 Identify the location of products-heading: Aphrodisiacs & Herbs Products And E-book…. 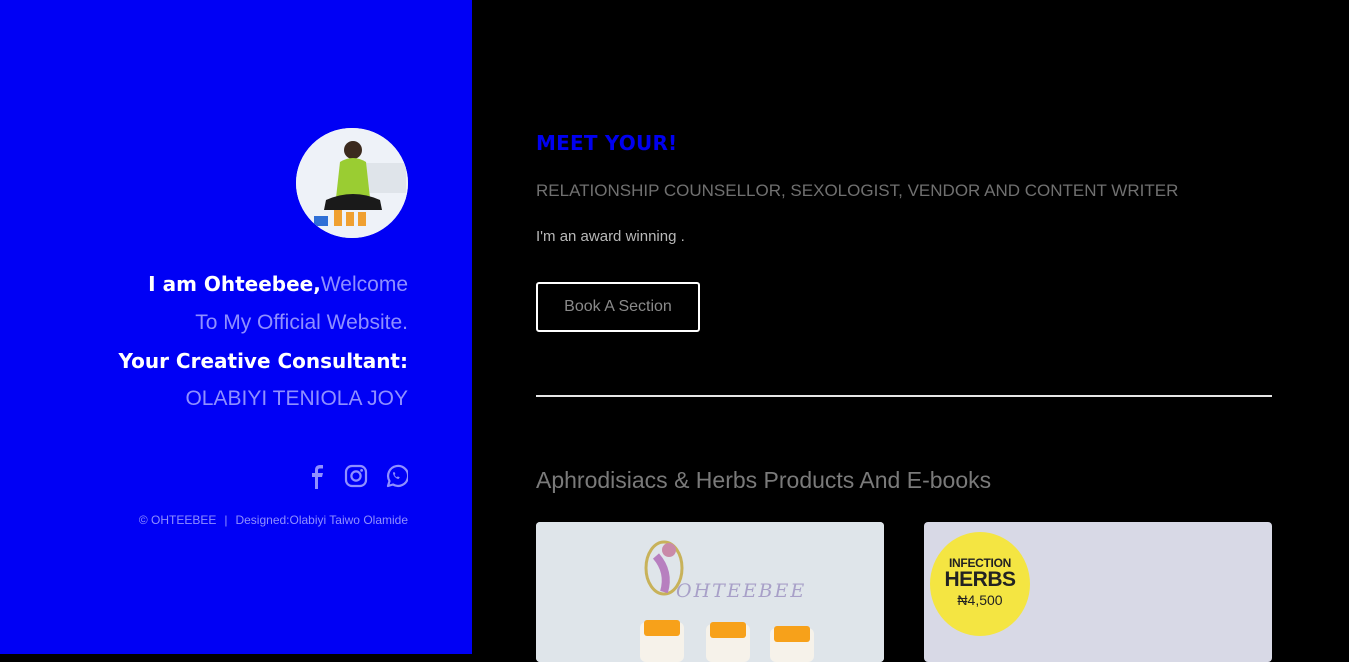
(764, 480).